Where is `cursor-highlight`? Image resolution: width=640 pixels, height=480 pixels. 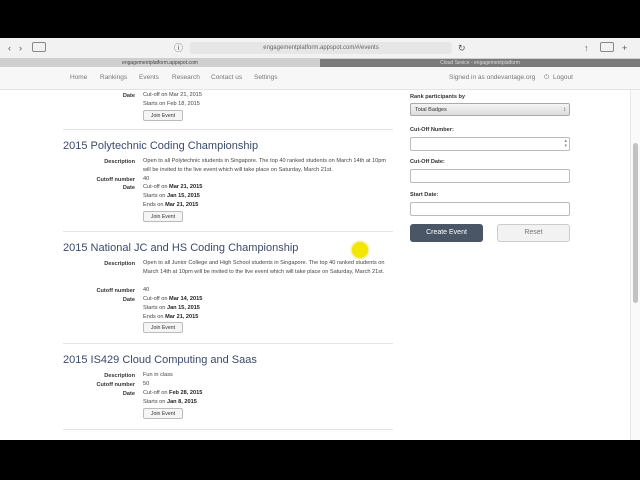 cursor-highlight is located at coordinates (360, 250).